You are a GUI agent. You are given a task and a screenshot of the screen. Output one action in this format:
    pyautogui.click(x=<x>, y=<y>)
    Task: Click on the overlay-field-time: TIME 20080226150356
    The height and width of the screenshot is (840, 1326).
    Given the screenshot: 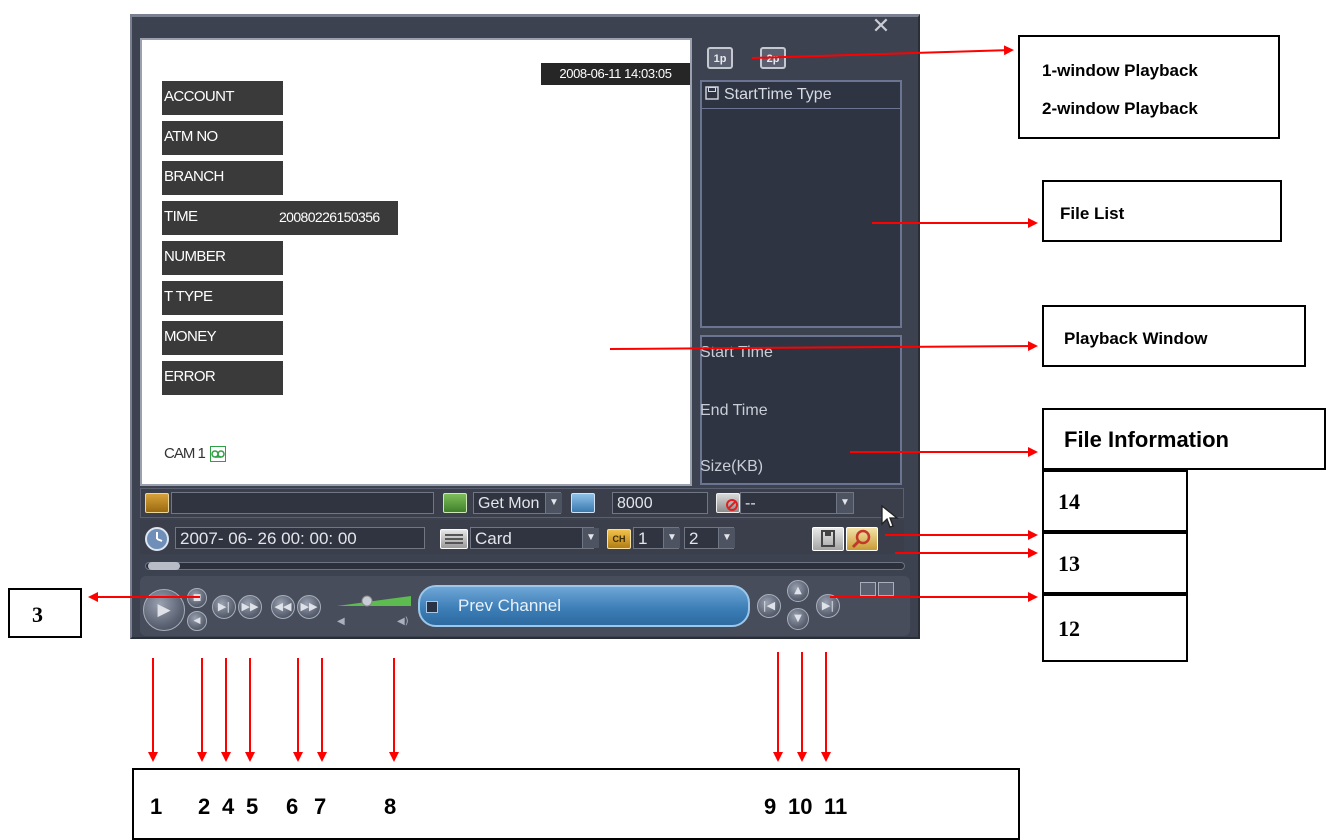 What is the action you would take?
    pyautogui.click(x=280, y=218)
    